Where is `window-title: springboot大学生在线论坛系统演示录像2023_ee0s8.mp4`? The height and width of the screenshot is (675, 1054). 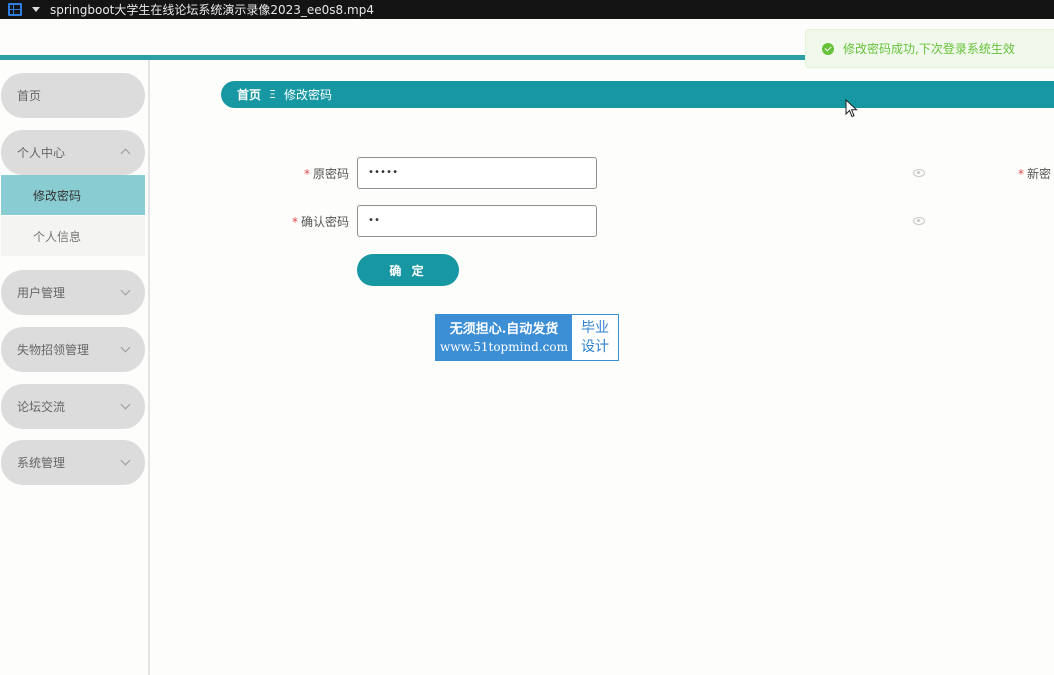 window-title: springboot大学生在线论坛系统演示录像2023_ee0s8.mp4 is located at coordinates (212, 10).